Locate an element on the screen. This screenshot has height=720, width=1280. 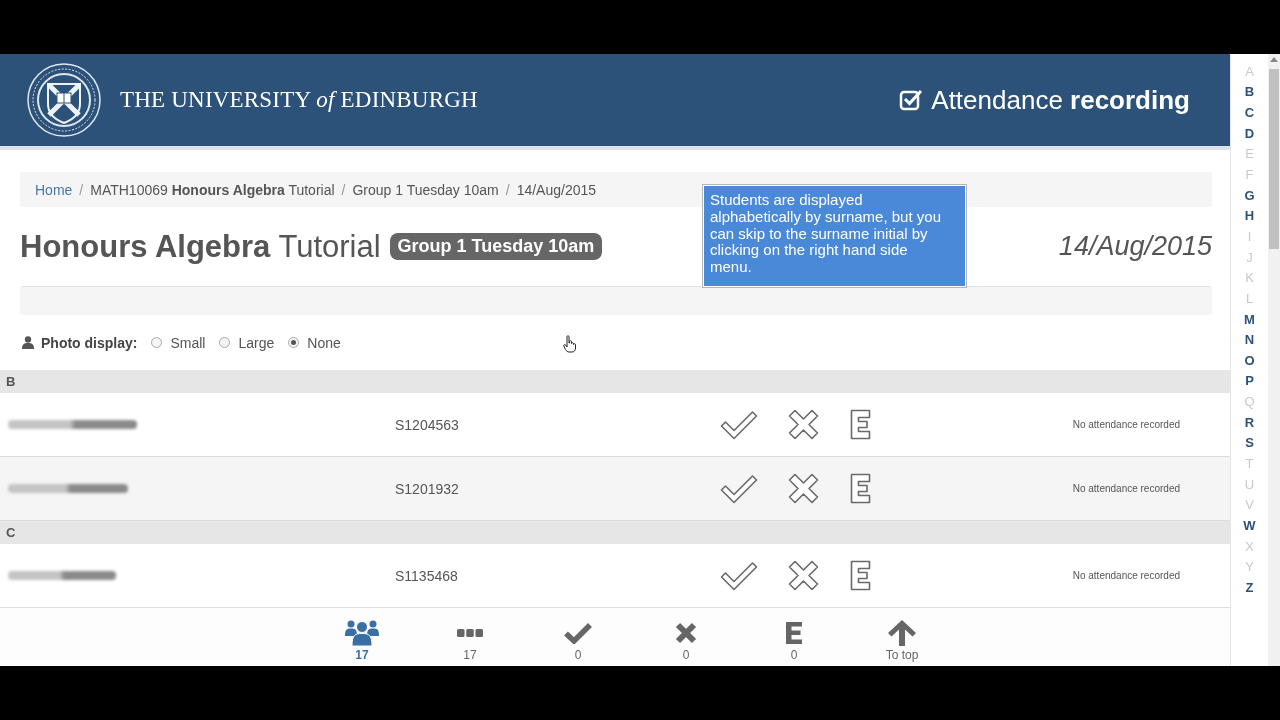
student-id: S1201932 is located at coordinates (427, 488).